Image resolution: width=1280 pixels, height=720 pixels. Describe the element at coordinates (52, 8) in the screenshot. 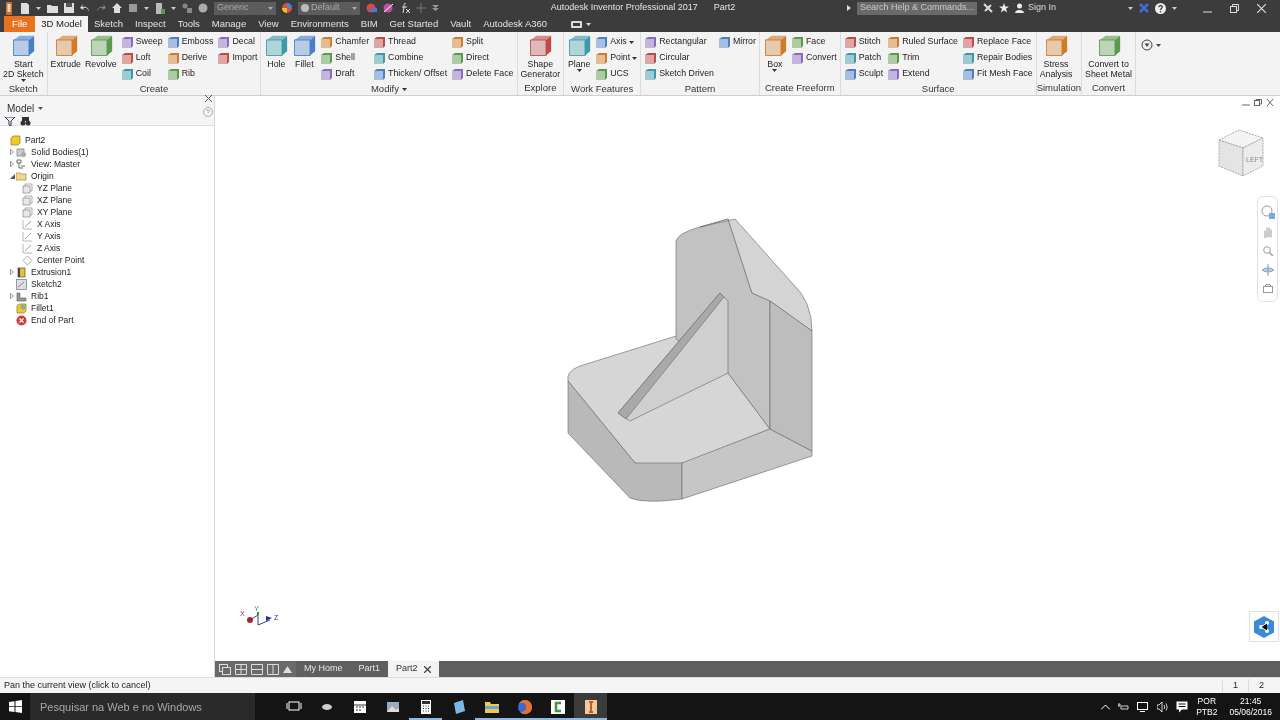

I see `open-folder-icon` at that location.